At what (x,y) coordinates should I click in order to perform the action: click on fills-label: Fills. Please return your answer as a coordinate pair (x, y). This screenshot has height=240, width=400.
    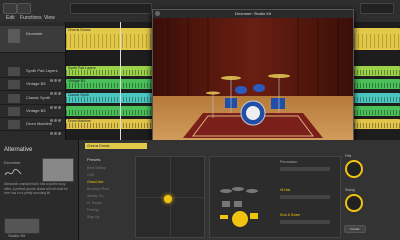
    Looking at the image, I should click on (348, 156).